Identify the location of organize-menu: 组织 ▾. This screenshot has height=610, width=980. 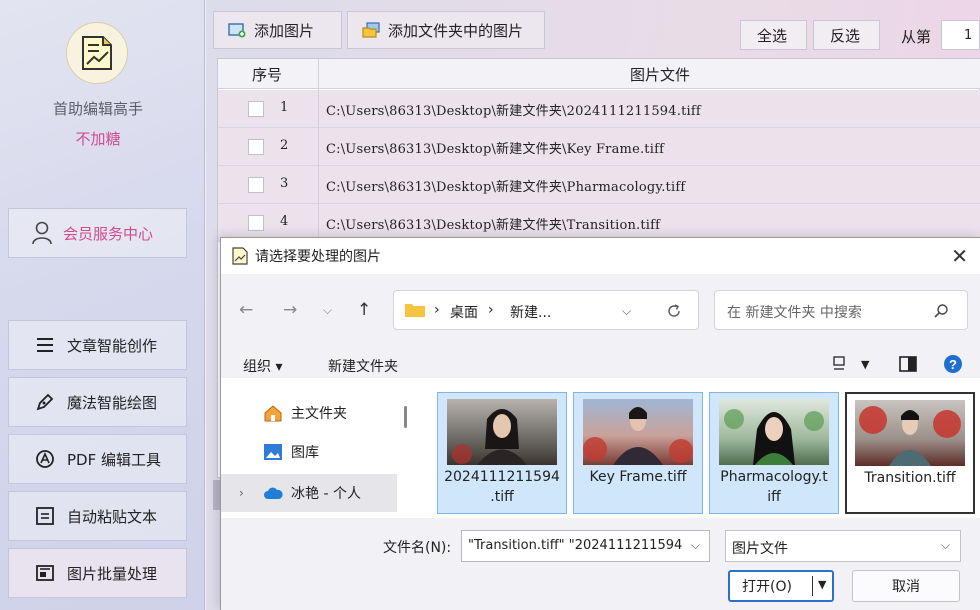
(262, 366).